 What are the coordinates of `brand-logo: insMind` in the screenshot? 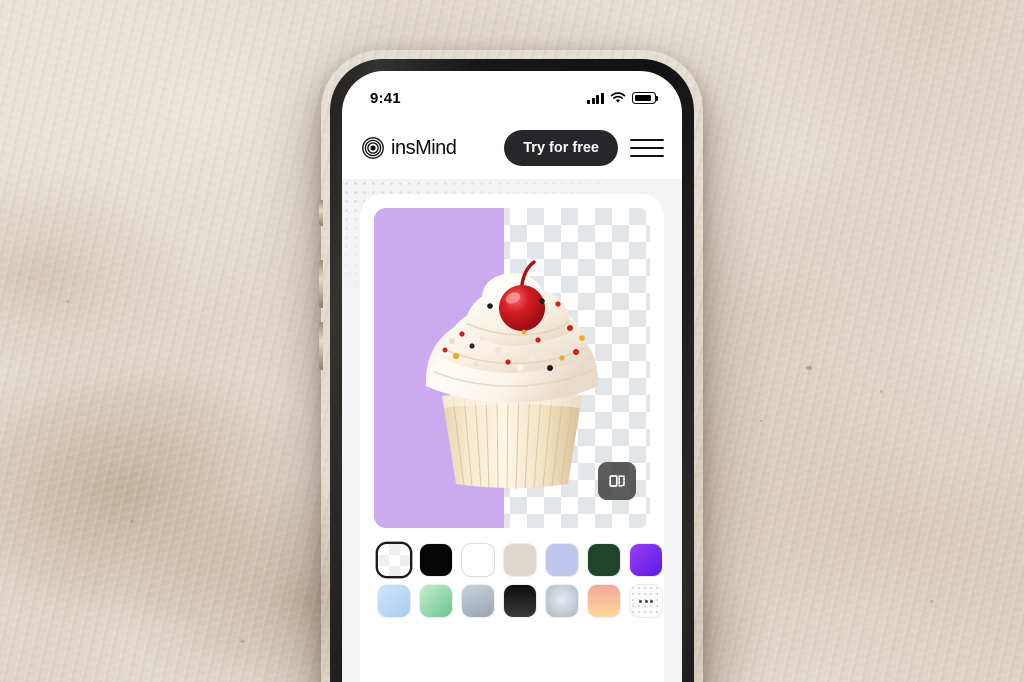 It's located at (409, 148).